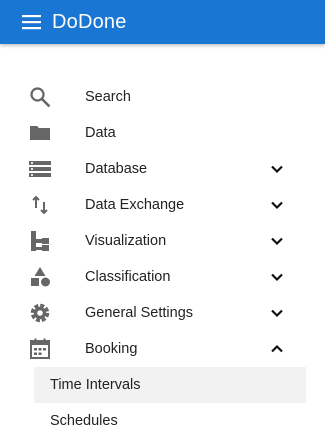 This screenshot has height=438, width=325. I want to click on nav-item-label: General Settings, so click(139, 313).